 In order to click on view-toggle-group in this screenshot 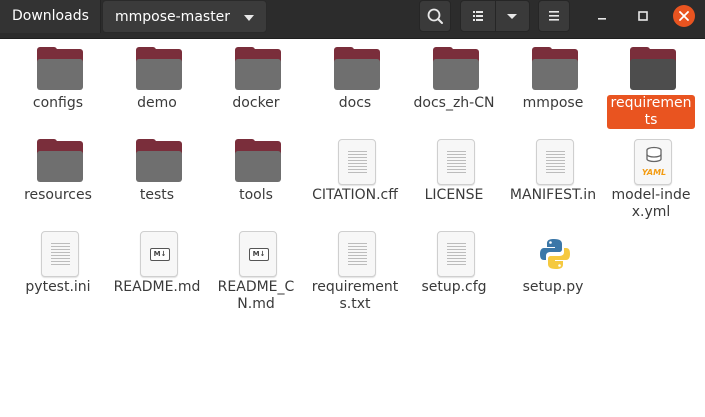, I will do `click(495, 16)`.